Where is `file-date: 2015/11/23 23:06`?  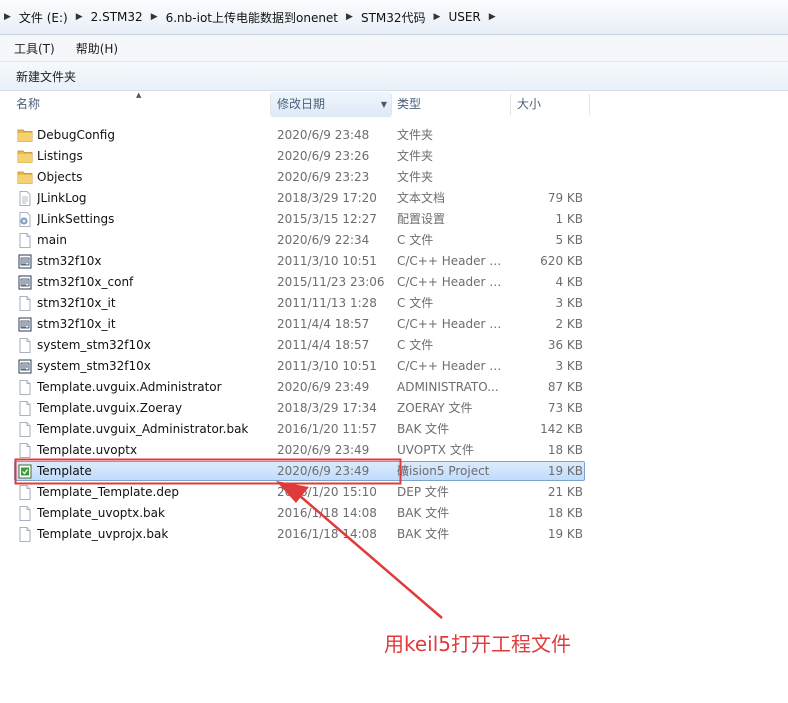
file-date: 2015/11/23 23:06 is located at coordinates (331, 282).